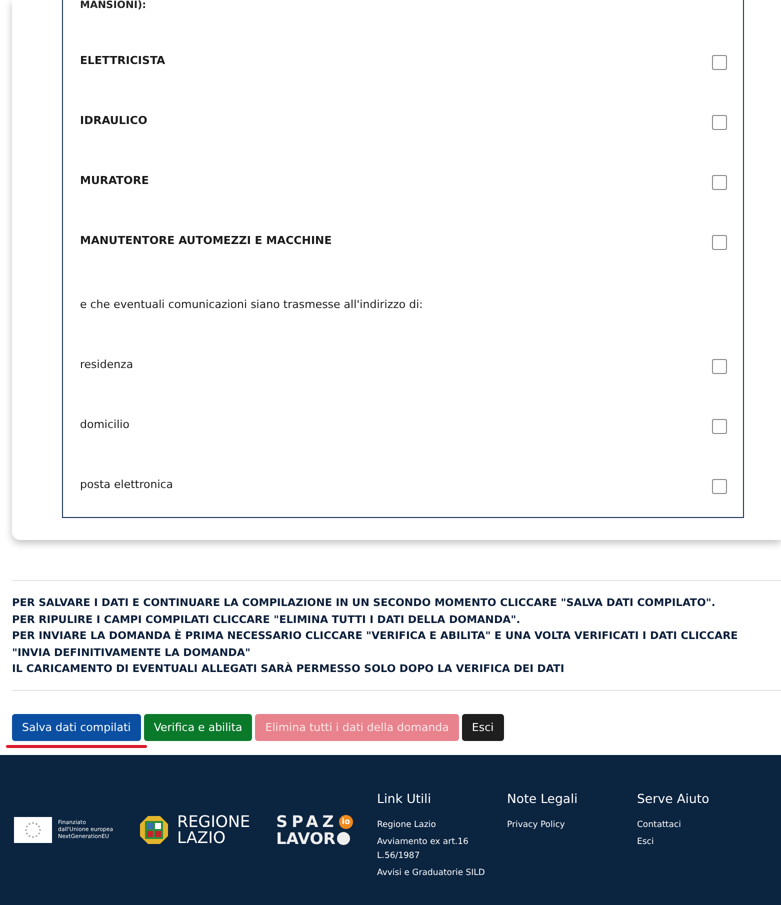 Image resolution: width=781 pixels, height=905 pixels. I want to click on coat-of-arms-icon, so click(154, 830).